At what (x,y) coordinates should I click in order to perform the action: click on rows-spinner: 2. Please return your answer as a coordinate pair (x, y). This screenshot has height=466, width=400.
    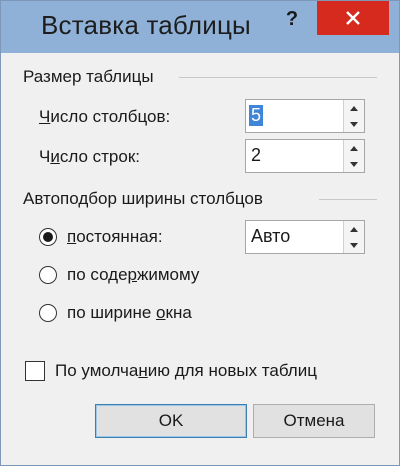
    Looking at the image, I should click on (305, 156).